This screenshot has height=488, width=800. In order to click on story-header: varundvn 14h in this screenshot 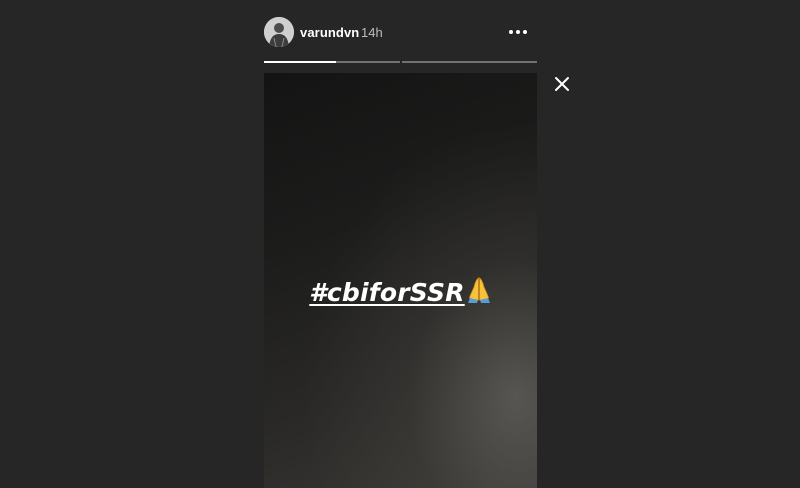, I will do `click(400, 33)`.